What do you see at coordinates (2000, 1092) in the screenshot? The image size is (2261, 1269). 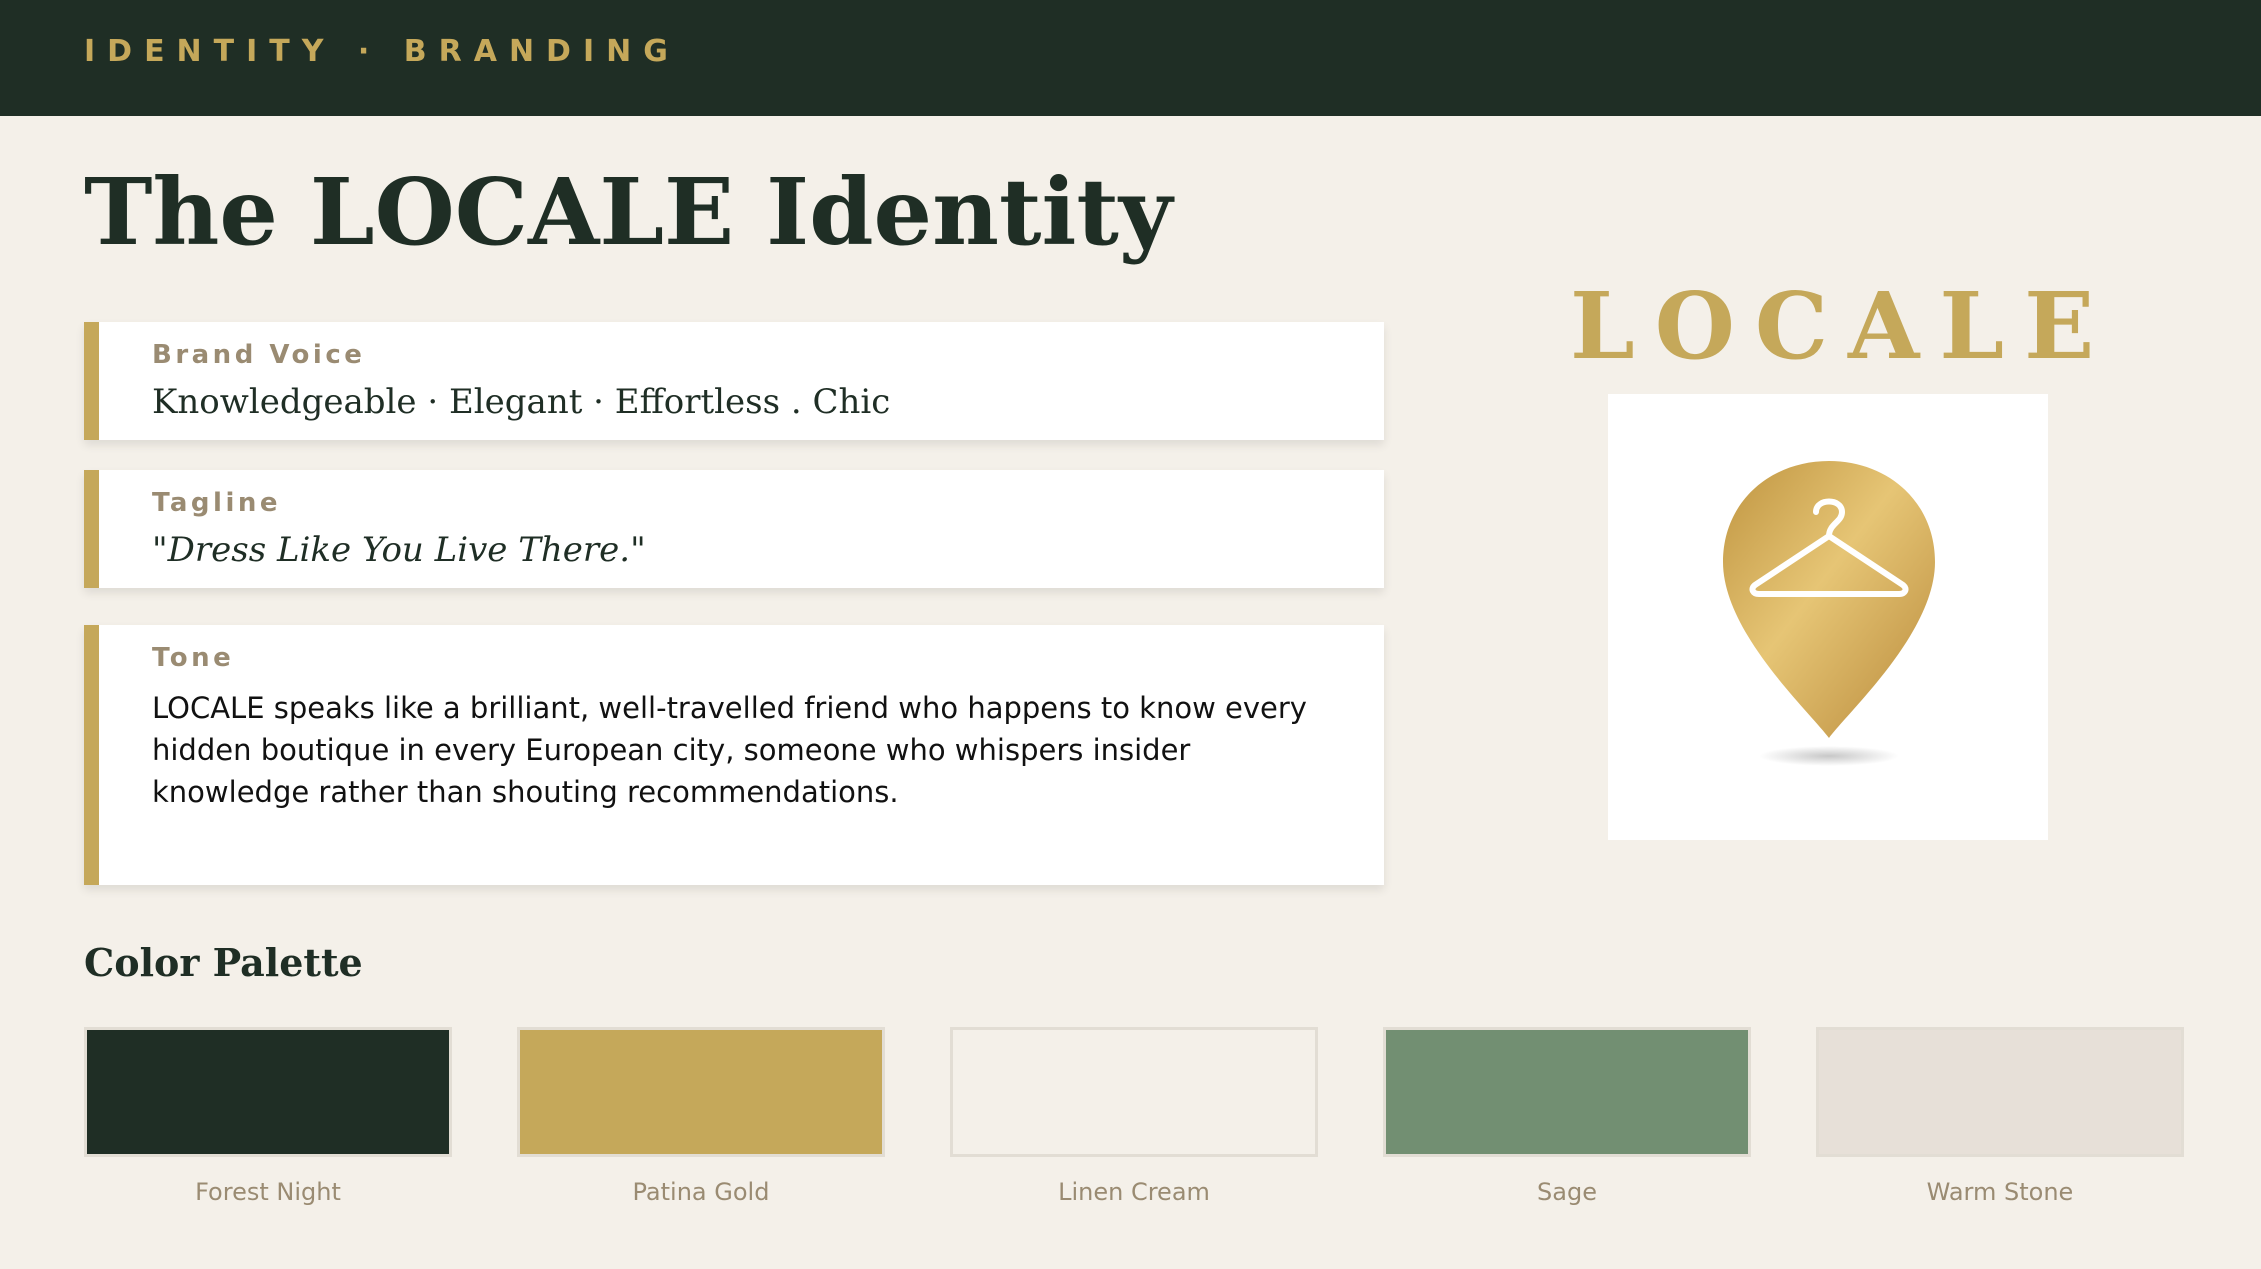 I see `swatch-warm-stone` at bounding box center [2000, 1092].